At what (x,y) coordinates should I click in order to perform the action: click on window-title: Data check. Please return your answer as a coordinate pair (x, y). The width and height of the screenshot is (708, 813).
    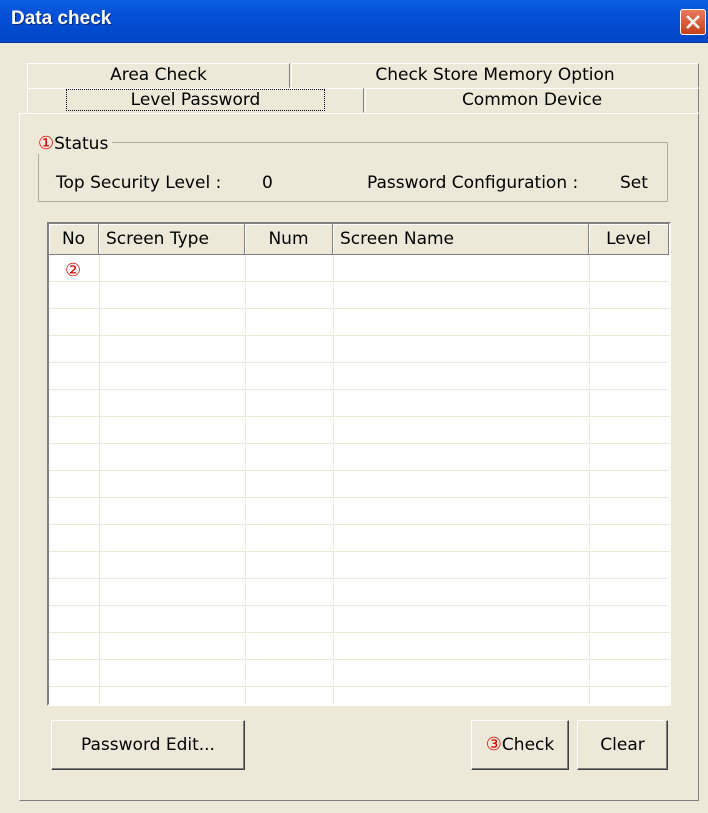
    Looking at the image, I should click on (61, 18).